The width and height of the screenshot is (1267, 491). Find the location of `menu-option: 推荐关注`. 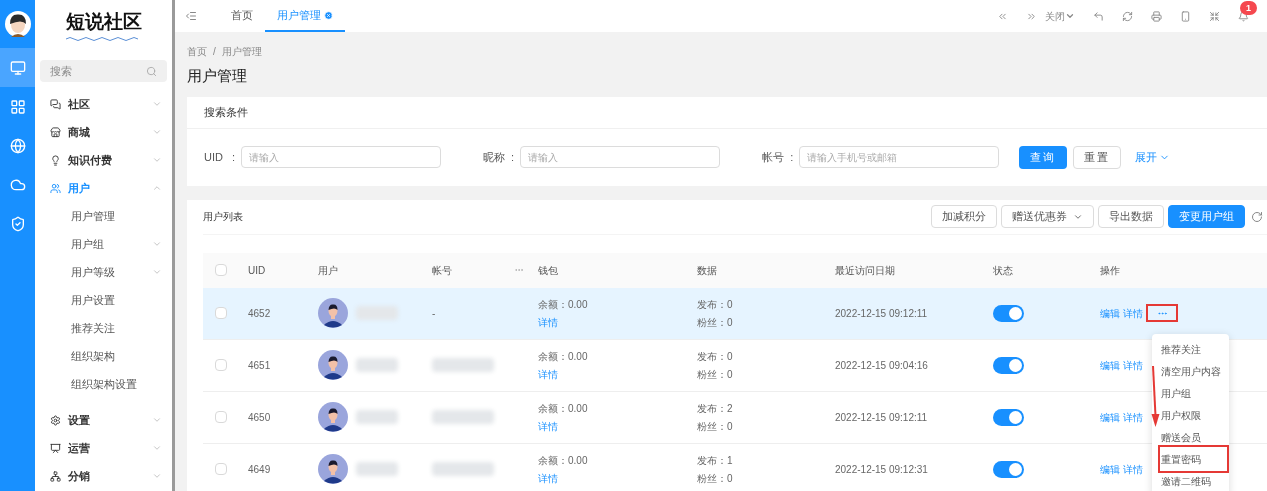

menu-option: 推荐关注 is located at coordinates (1193, 349).